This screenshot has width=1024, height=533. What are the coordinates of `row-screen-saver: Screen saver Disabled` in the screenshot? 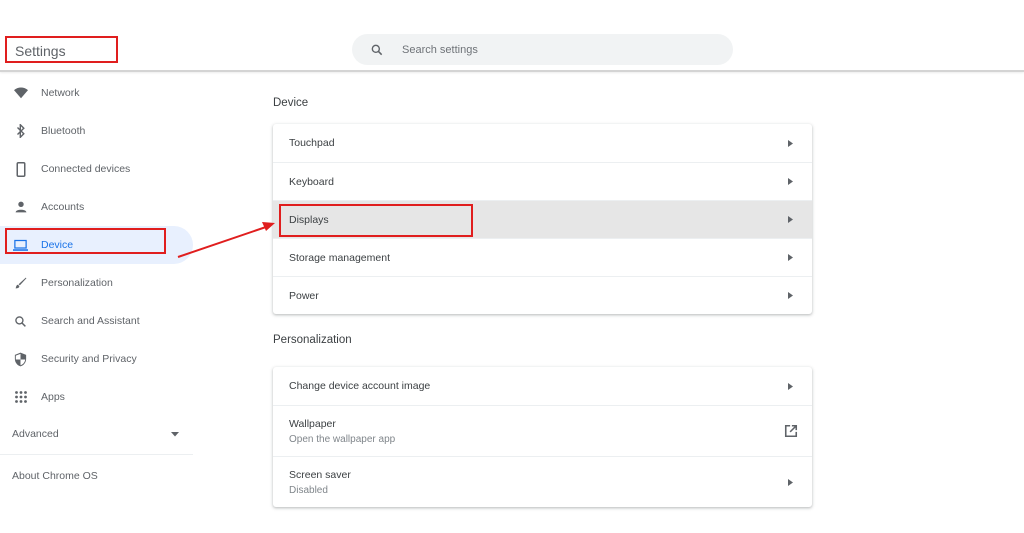 It's located at (542, 481).